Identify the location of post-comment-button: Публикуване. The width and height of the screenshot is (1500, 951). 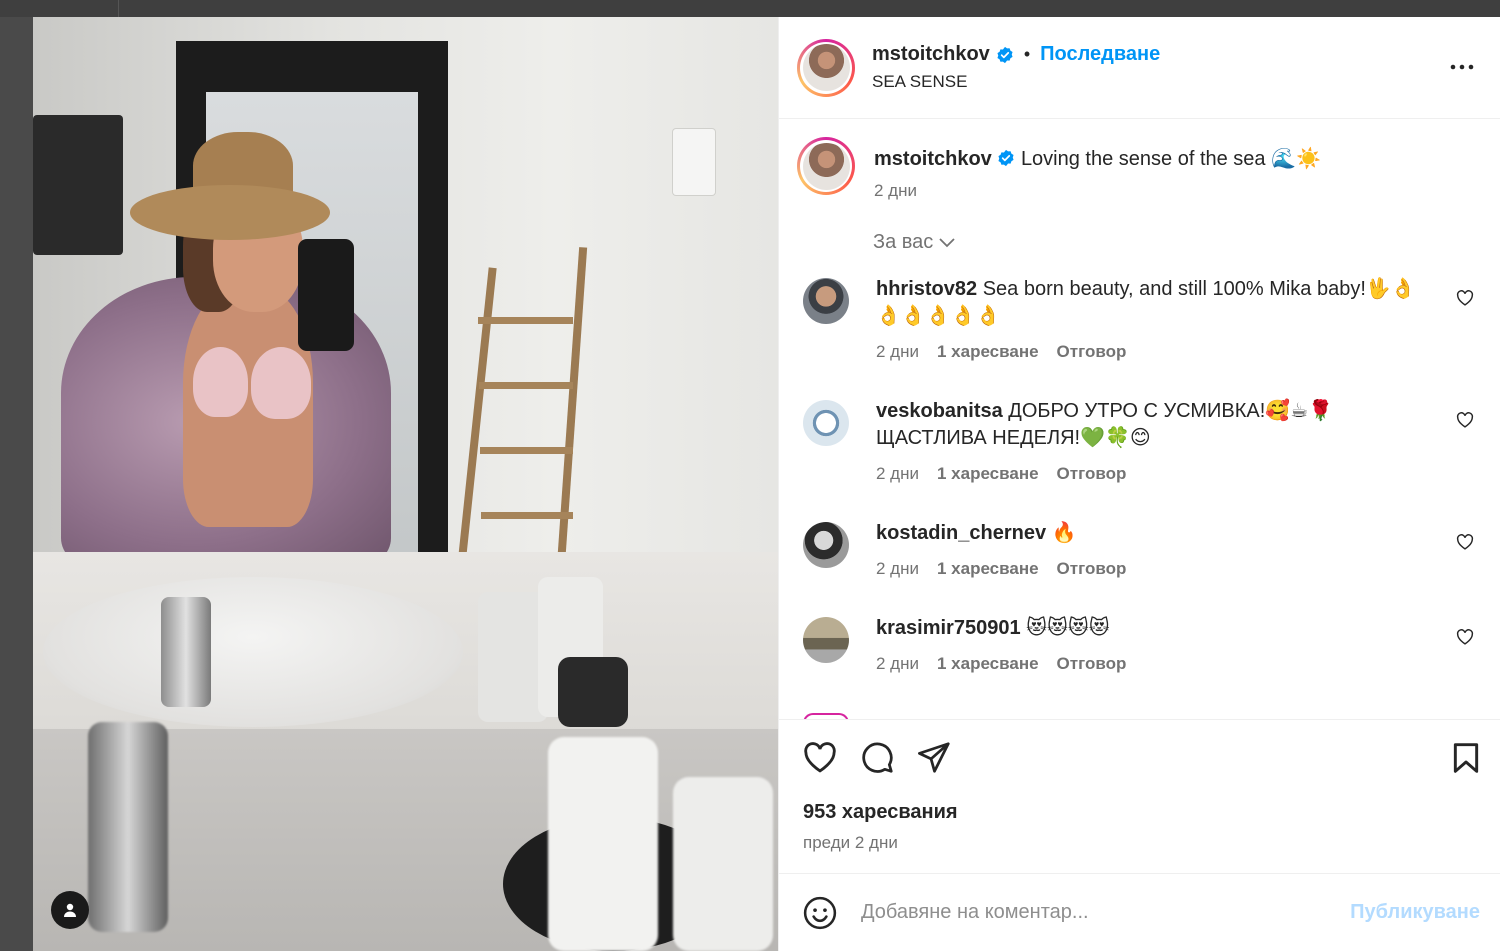
(1415, 912).